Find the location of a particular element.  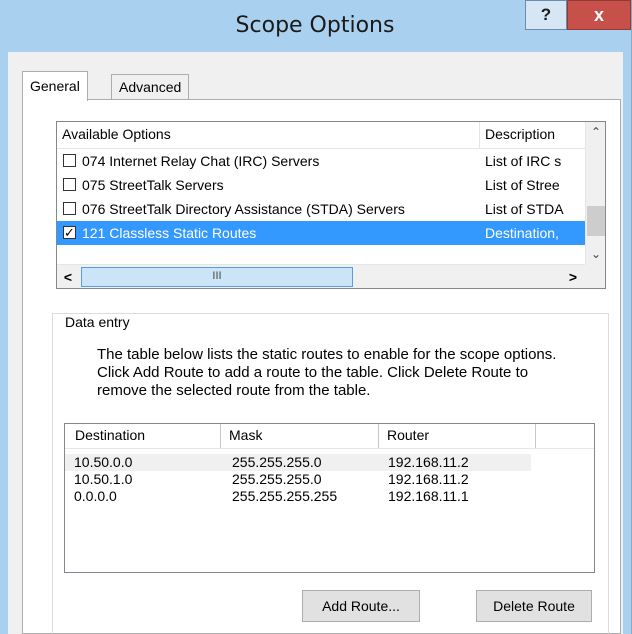

column-header-router: Router is located at coordinates (408, 435).